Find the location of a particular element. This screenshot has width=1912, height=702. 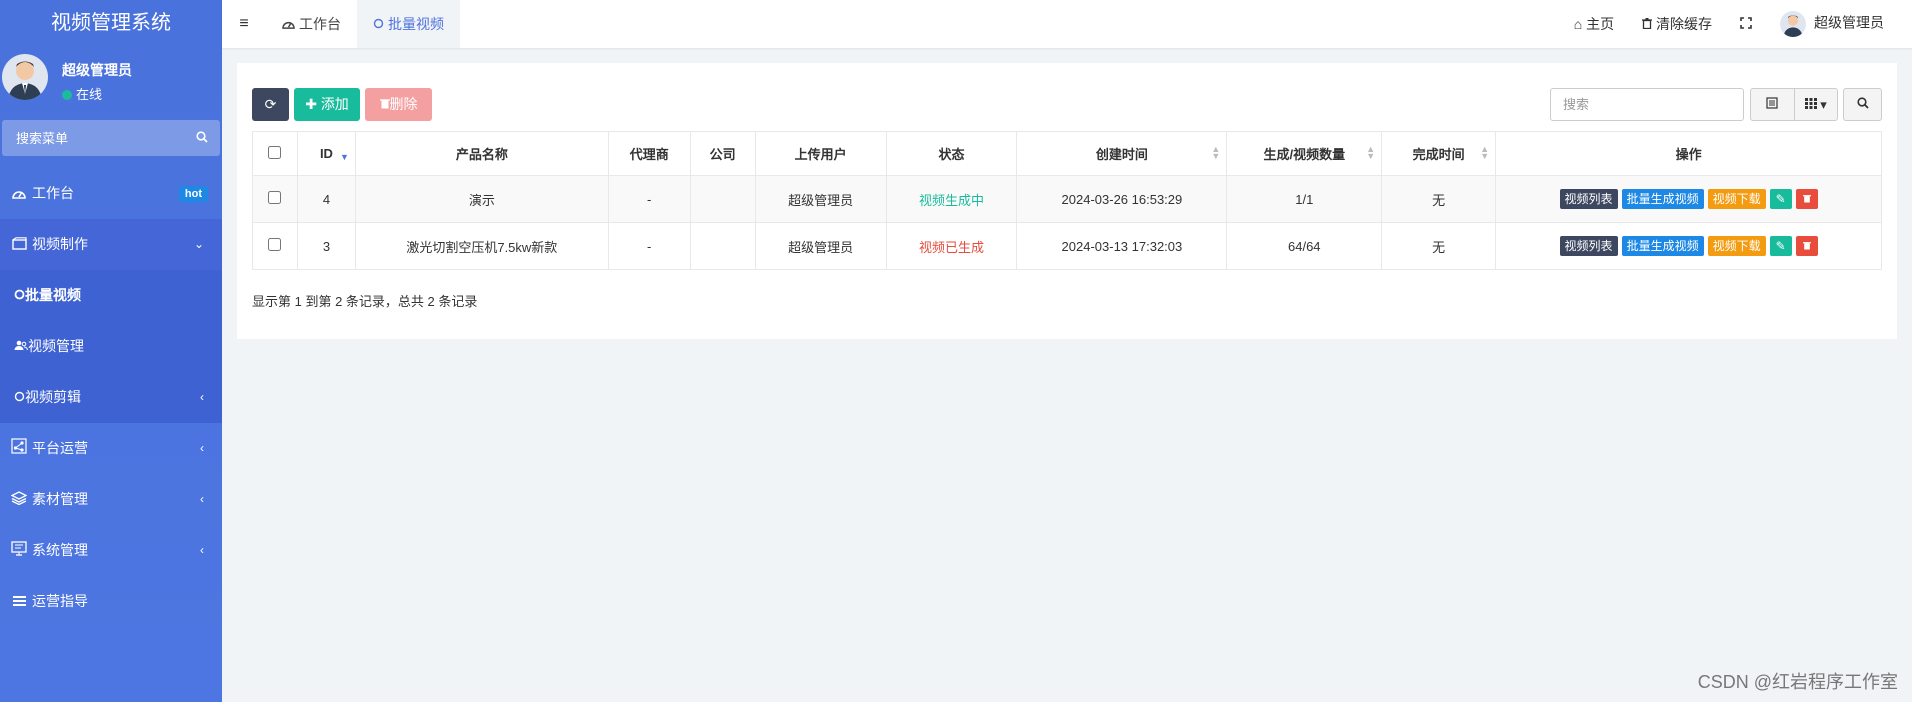

topbar-left: ≡ 工作台 批量视频 is located at coordinates (341, 24).